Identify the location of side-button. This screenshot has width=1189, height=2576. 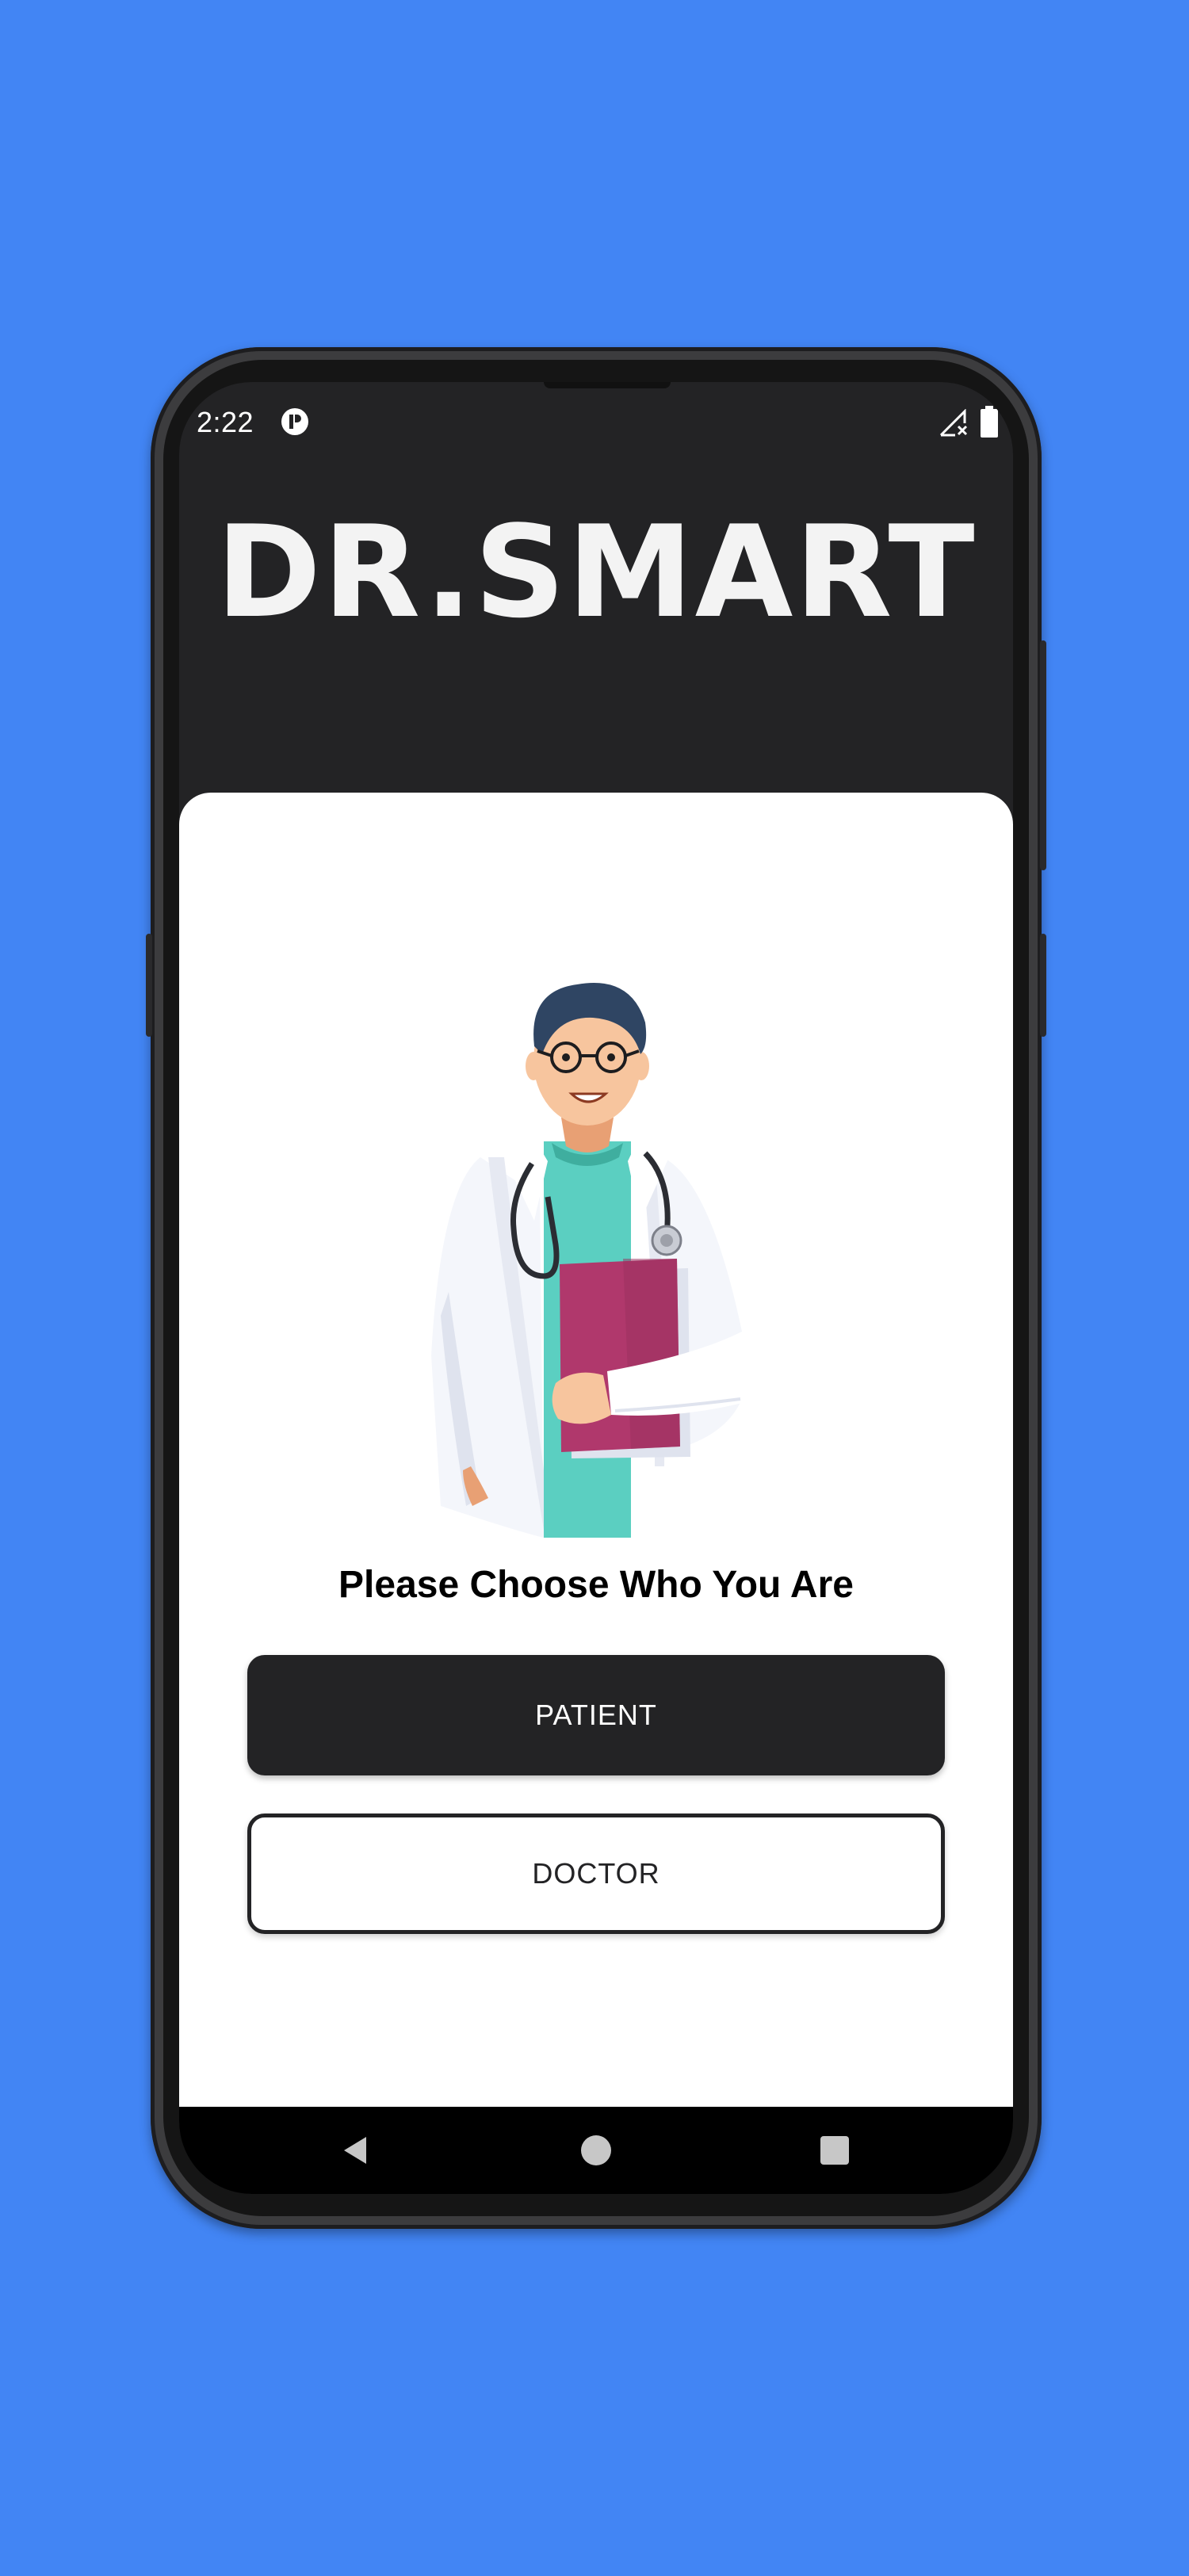
(1043, 985).